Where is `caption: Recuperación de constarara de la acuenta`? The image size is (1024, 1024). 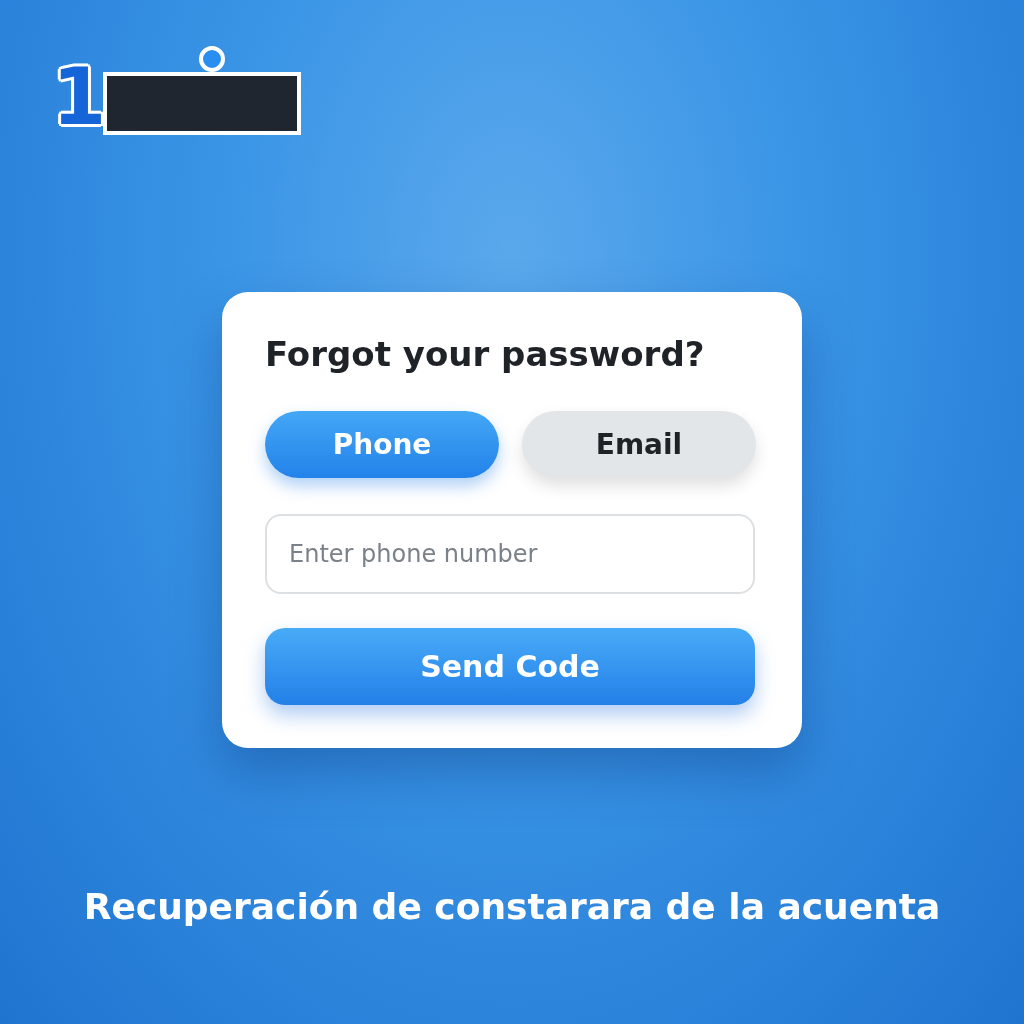 caption: Recuperación de constarara de la acuenta is located at coordinates (512, 906).